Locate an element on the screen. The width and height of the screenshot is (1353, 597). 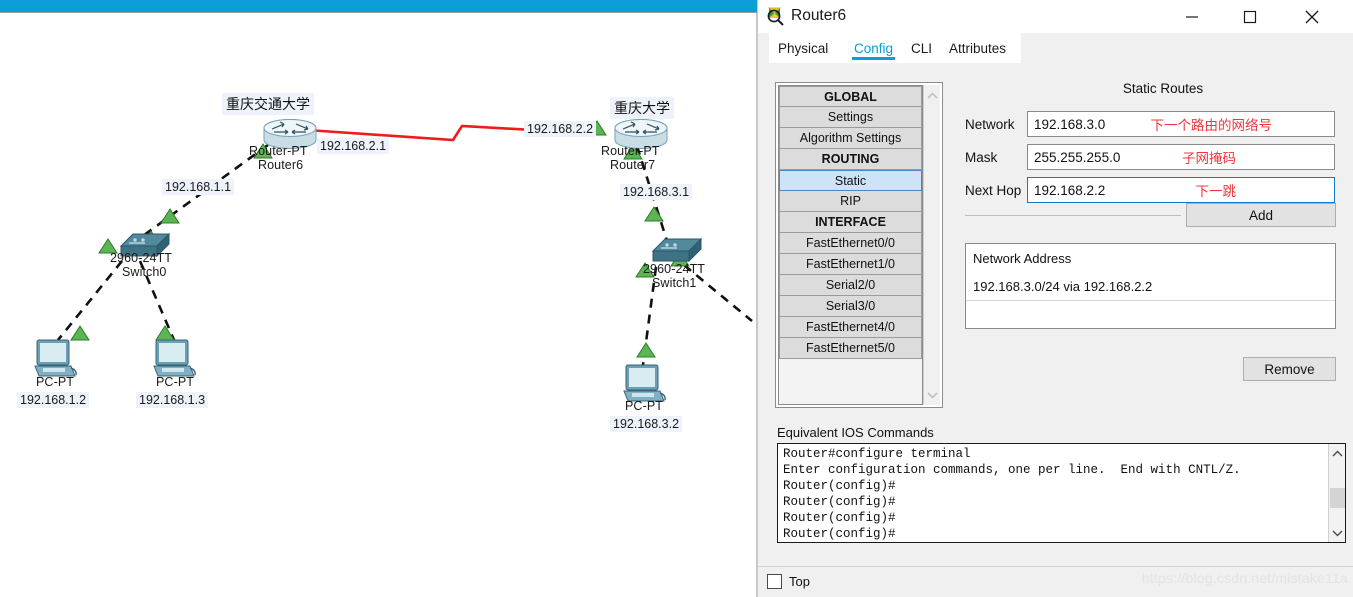
sidebar-item-routing: ROUTING is located at coordinates (850, 159).